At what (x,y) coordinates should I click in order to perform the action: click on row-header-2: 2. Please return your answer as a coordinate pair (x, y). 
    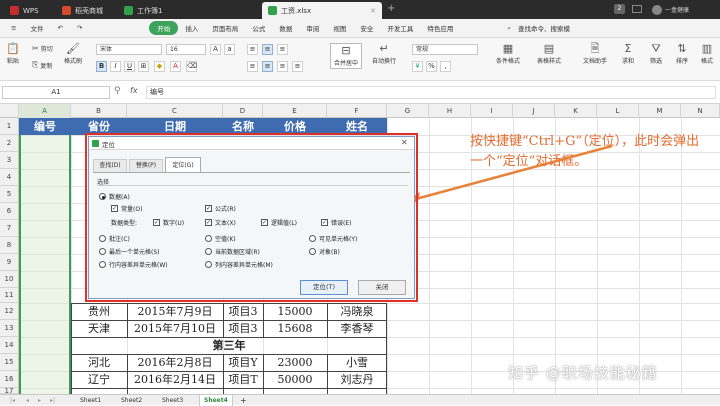
    Looking at the image, I should click on (9, 143).